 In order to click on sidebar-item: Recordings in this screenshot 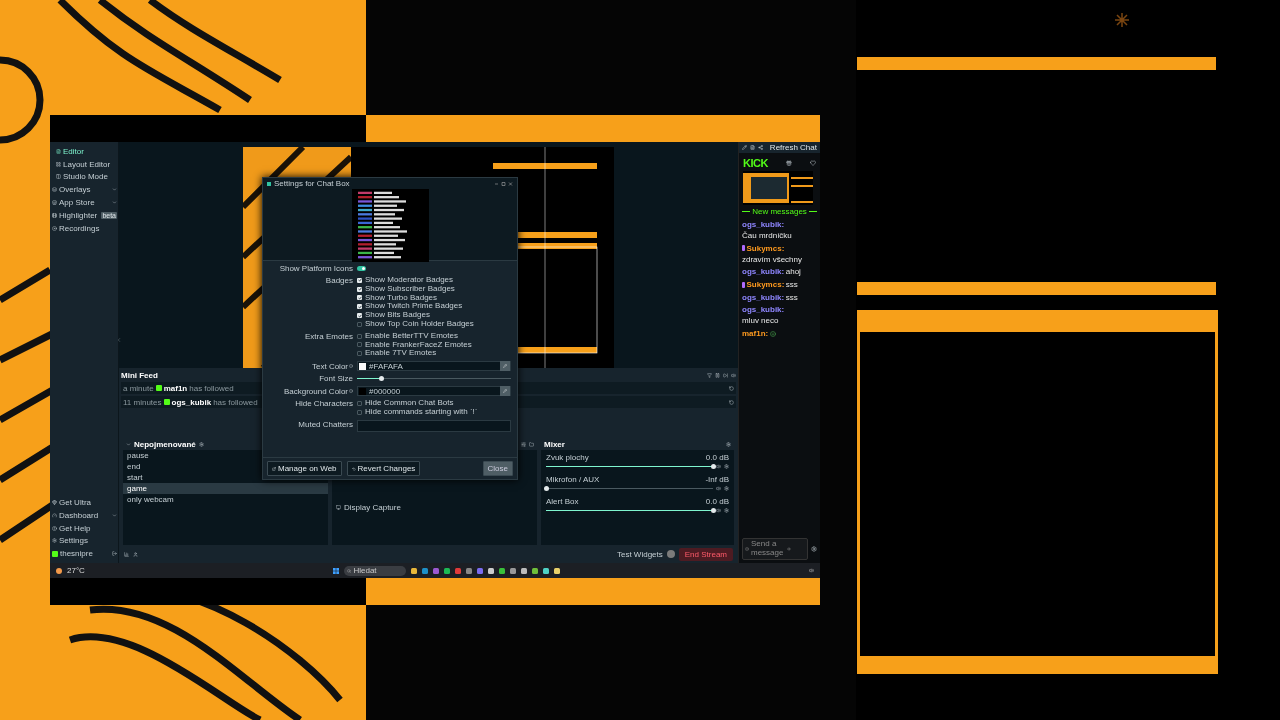, I will do `click(84, 228)`.